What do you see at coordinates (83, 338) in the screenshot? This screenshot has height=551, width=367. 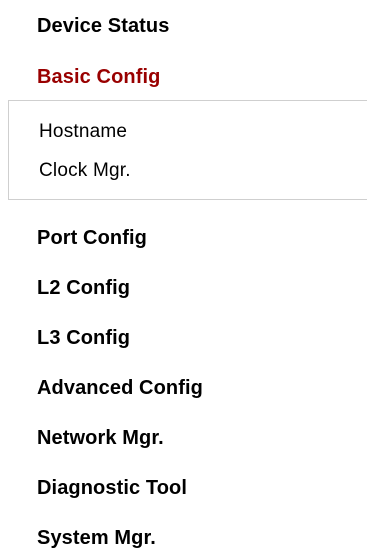 I see `nav-item-l3-config: L3 Config` at bounding box center [83, 338].